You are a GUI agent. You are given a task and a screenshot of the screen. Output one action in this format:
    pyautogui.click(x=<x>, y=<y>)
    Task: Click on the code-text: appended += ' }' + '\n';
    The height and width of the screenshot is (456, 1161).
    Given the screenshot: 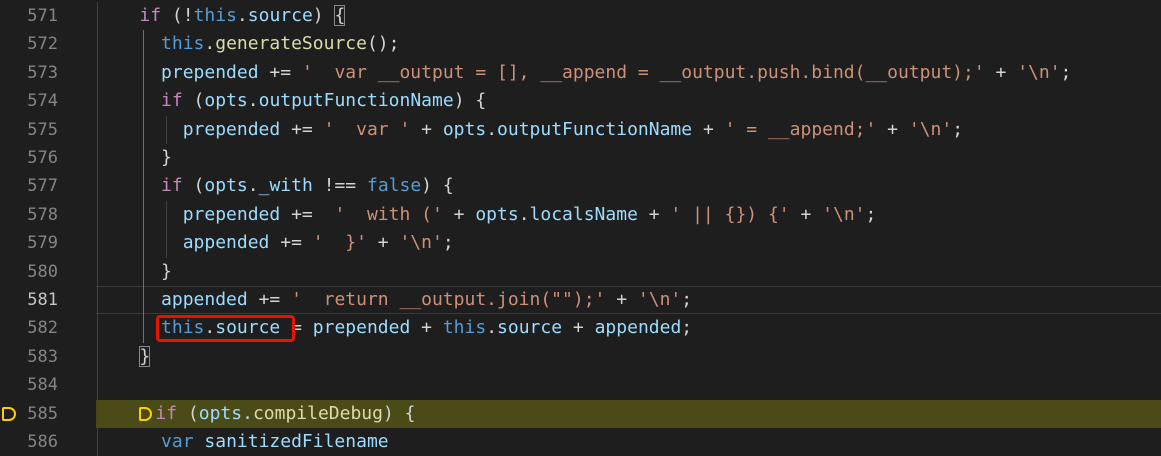 What is the action you would take?
    pyautogui.click(x=628, y=243)
    